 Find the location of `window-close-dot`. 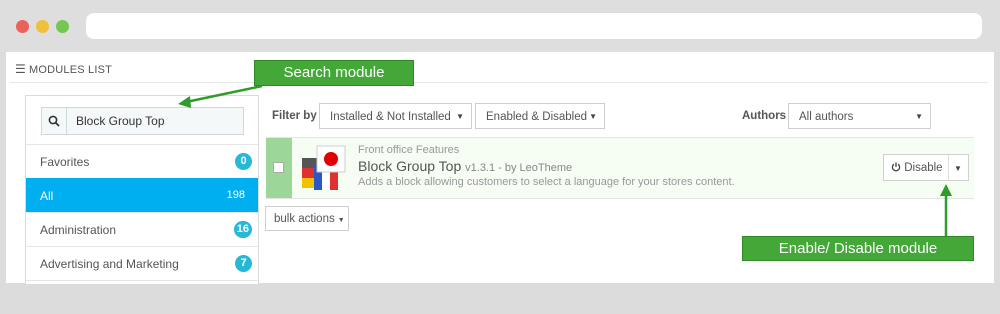

window-close-dot is located at coordinates (22, 26).